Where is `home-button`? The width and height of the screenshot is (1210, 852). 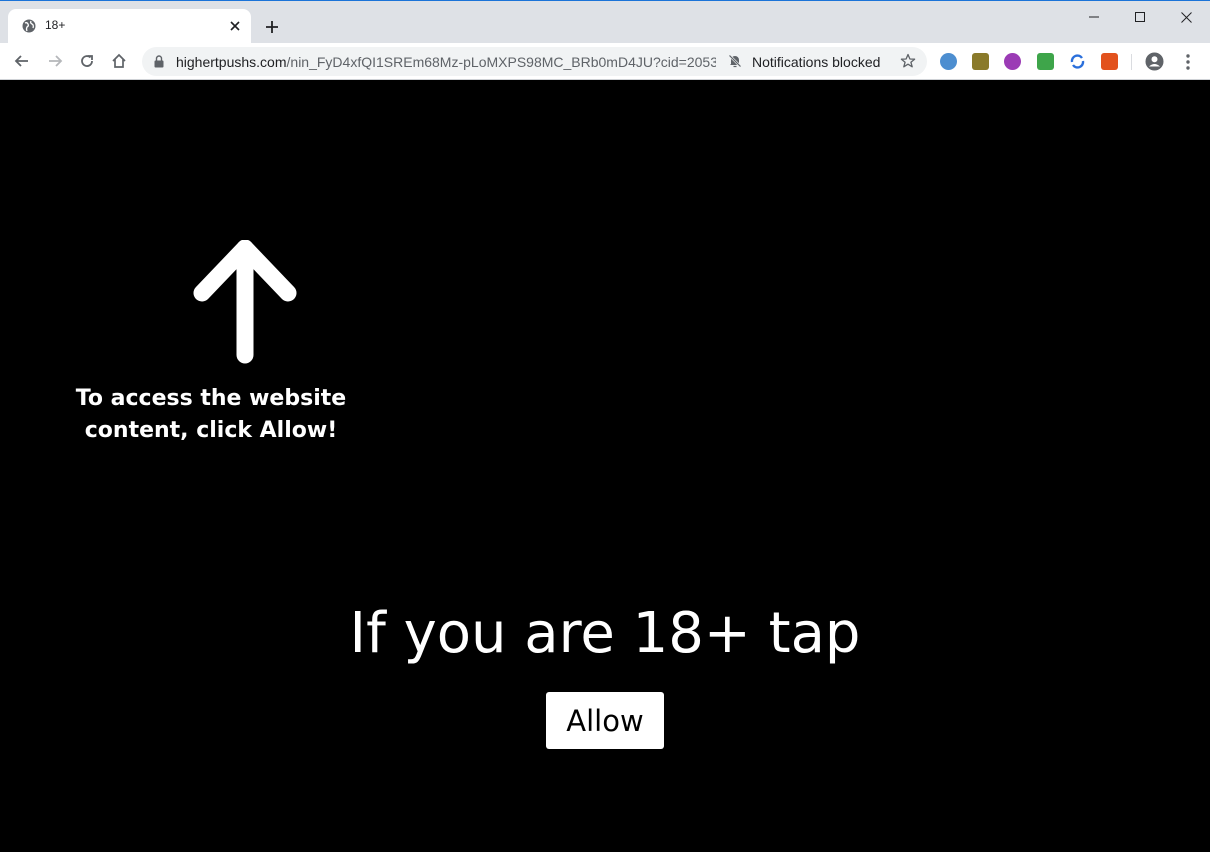 home-button is located at coordinates (119, 61).